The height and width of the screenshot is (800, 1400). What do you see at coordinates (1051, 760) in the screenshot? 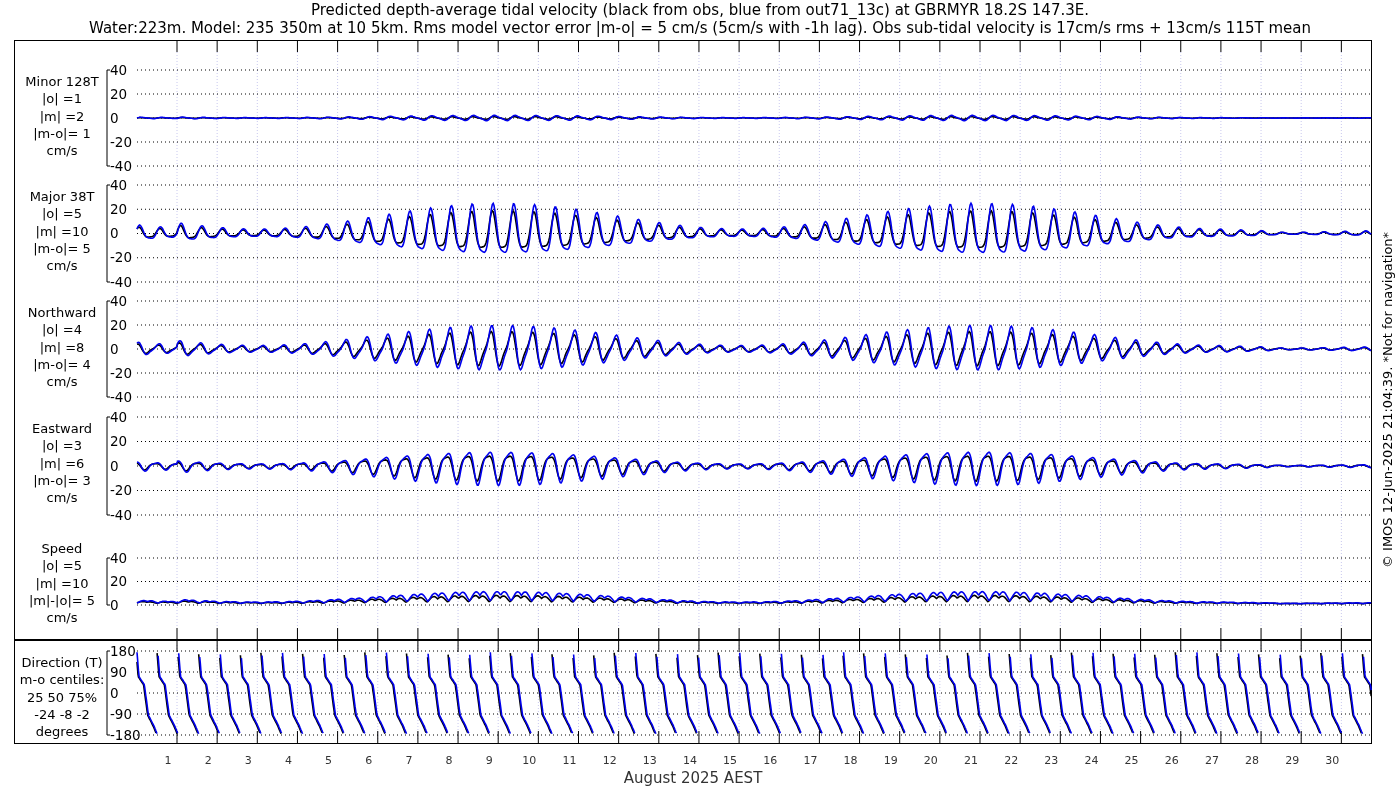
I see `axis-tick-label: 23` at bounding box center [1051, 760].